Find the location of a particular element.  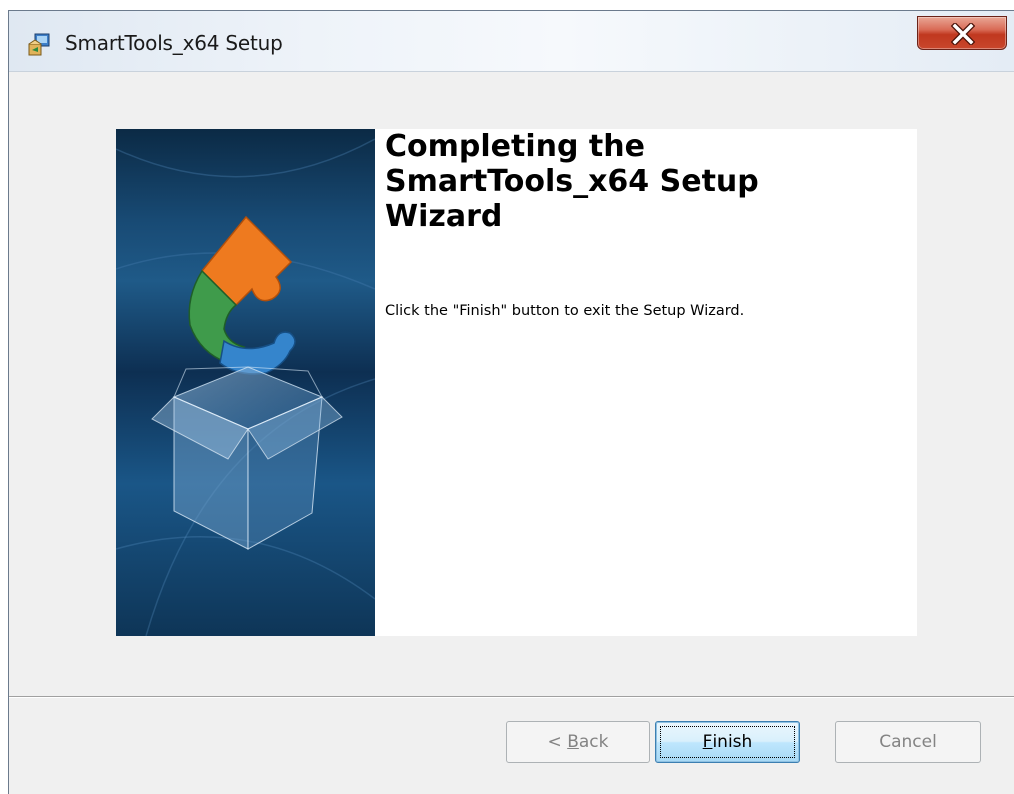

window-title: SmartTools_x64 Setup is located at coordinates (174, 43).